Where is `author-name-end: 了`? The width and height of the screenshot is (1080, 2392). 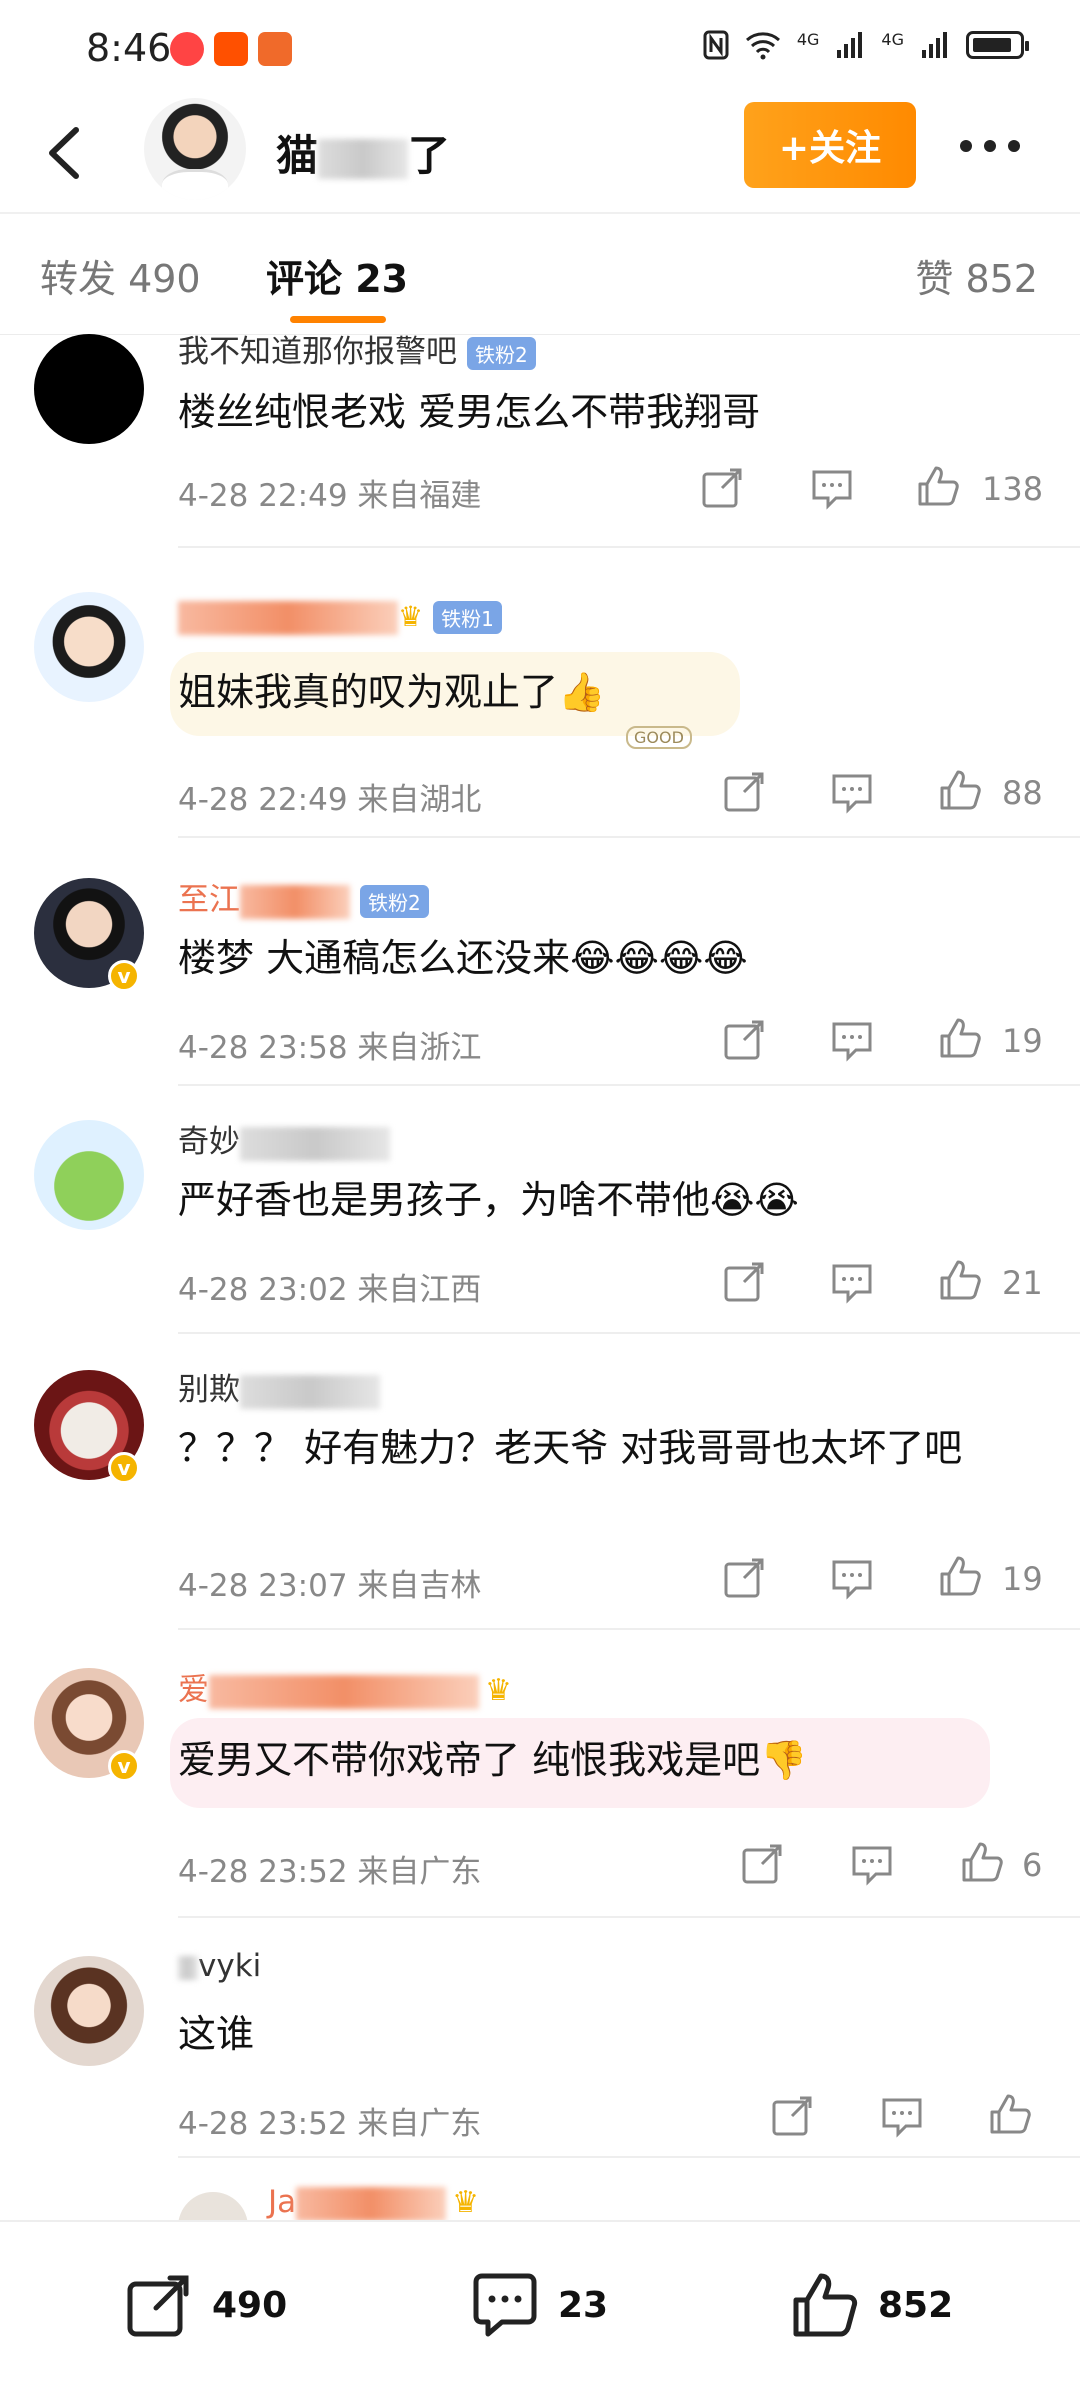
author-name-end: 了 is located at coordinates (429, 155).